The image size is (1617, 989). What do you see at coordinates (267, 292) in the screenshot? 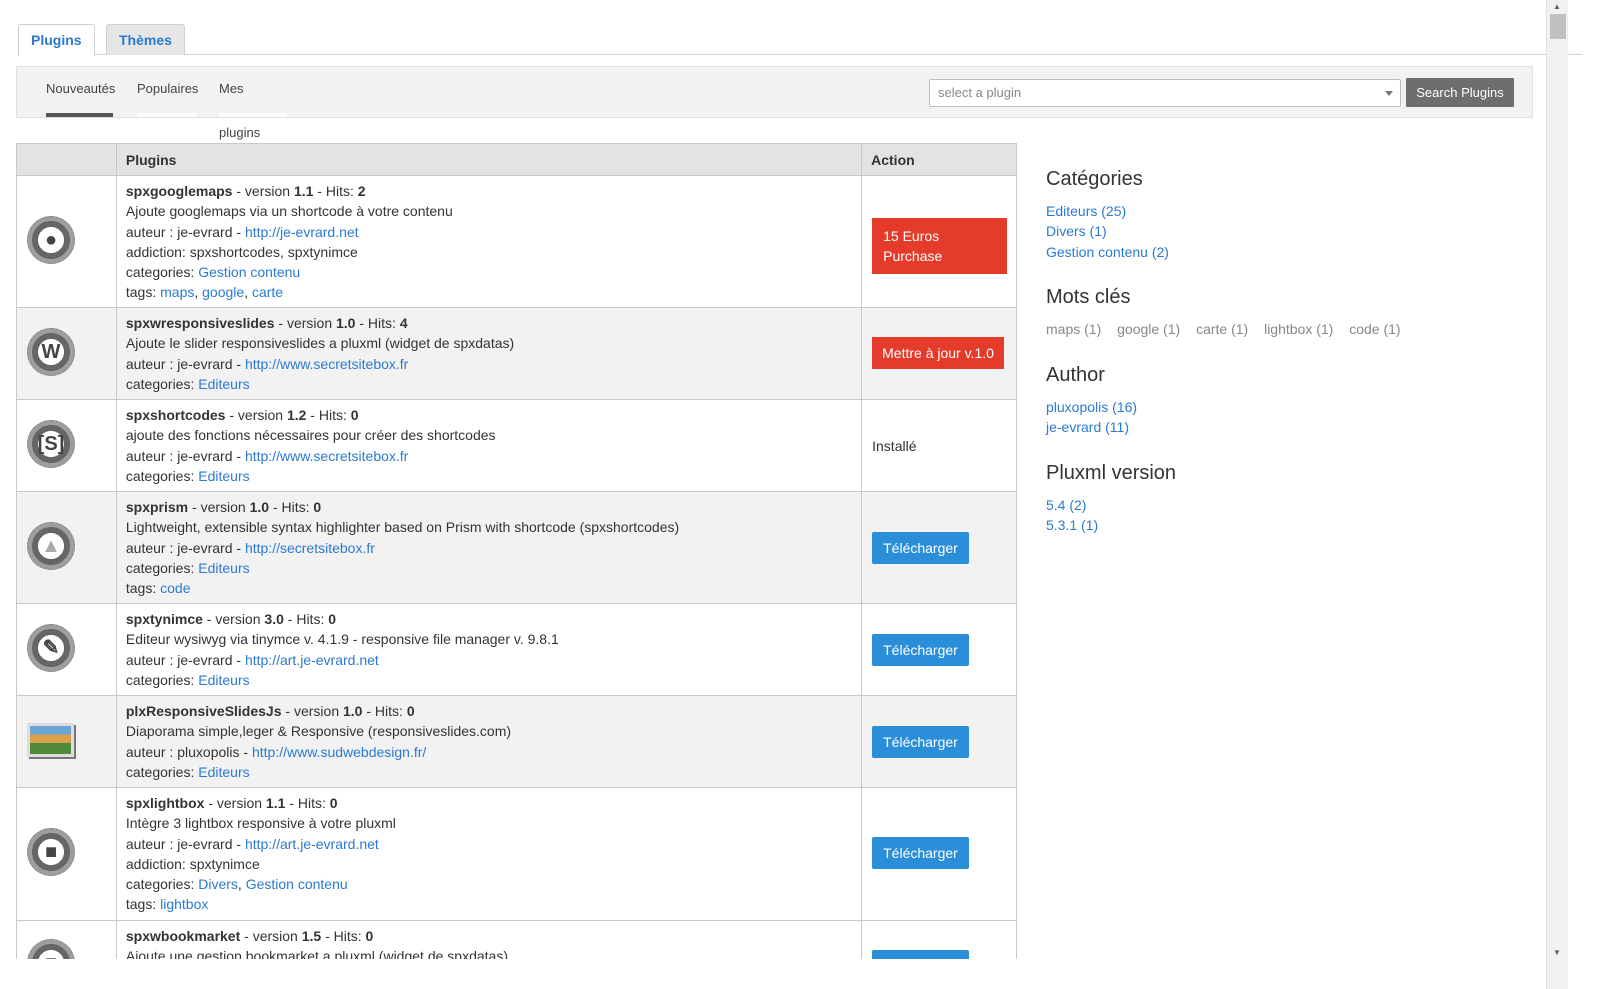
I see `tag-link: carte` at bounding box center [267, 292].